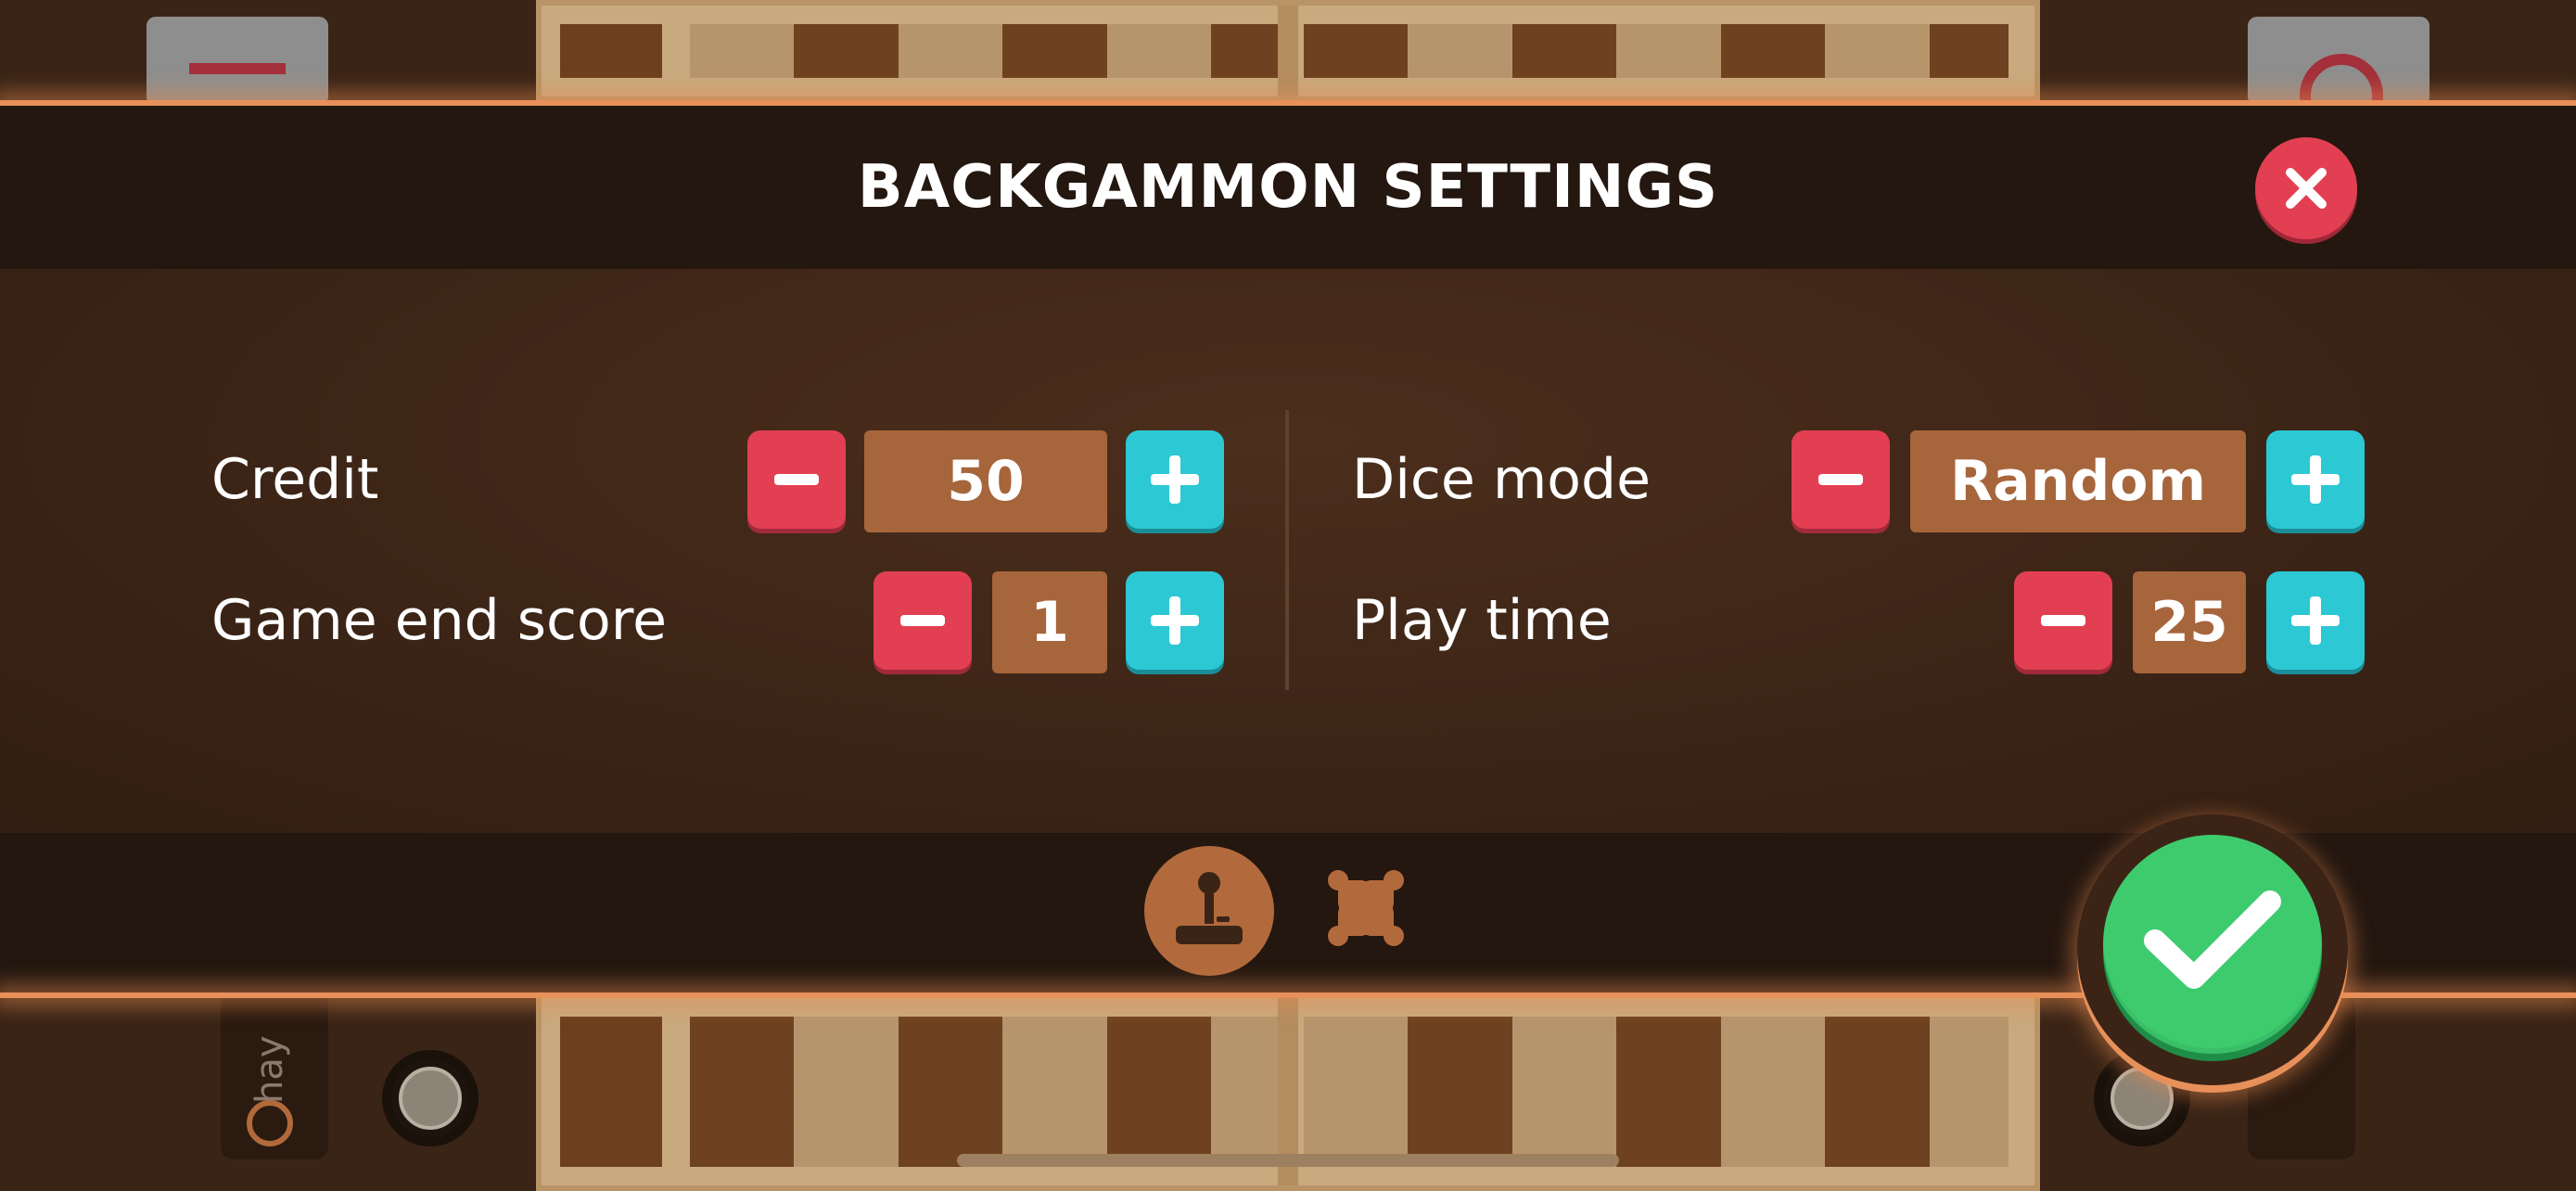  I want to click on dice-mode-value: Random, so click(2078, 481).